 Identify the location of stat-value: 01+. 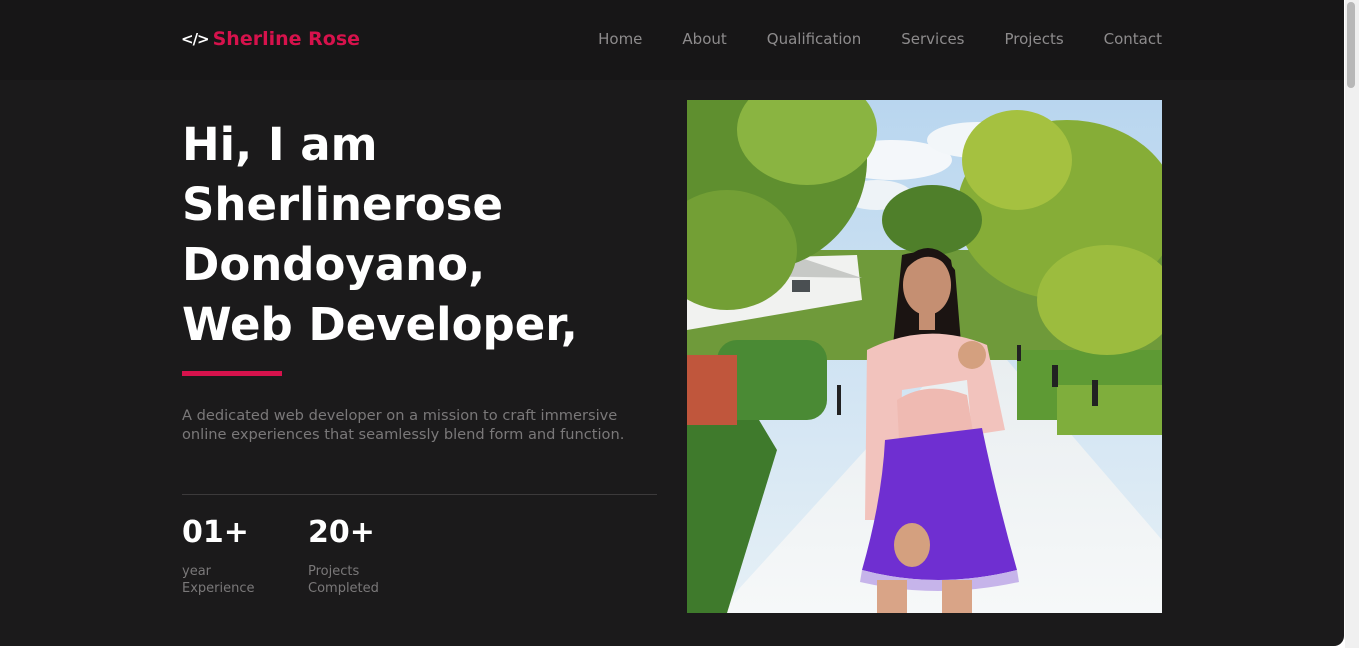
(215, 532).